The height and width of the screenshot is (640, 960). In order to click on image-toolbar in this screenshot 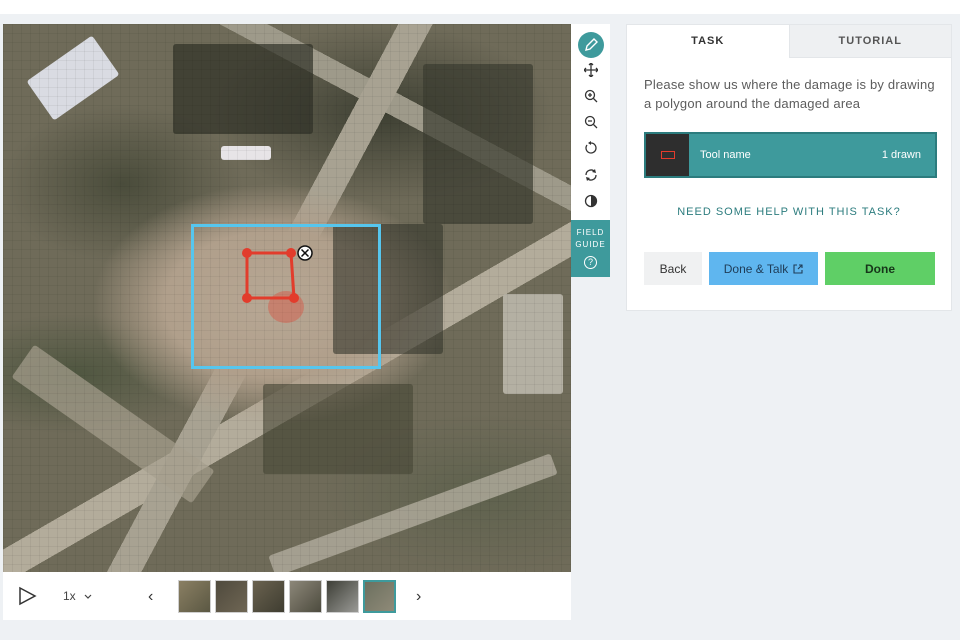, I will do `click(590, 122)`.